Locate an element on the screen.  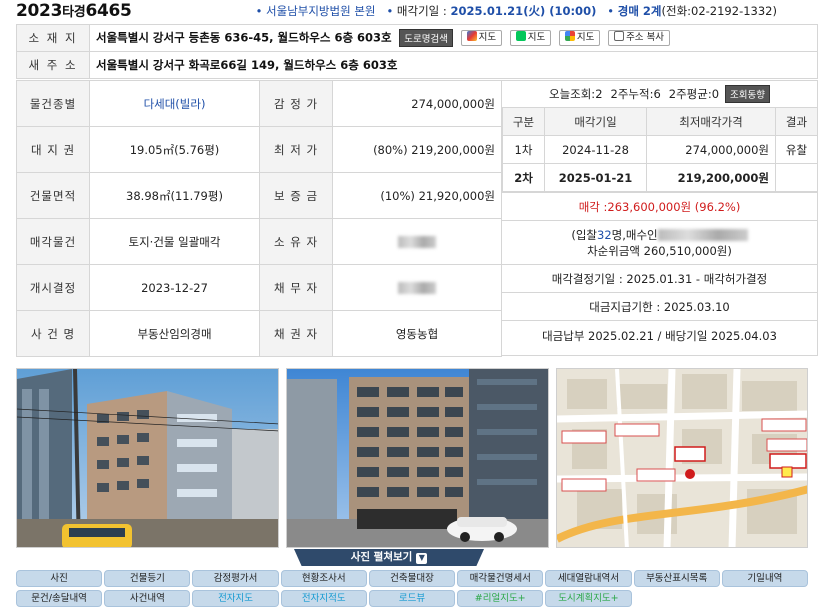
tab-5: 매각물건명세서 is located at coordinates (500, 578).